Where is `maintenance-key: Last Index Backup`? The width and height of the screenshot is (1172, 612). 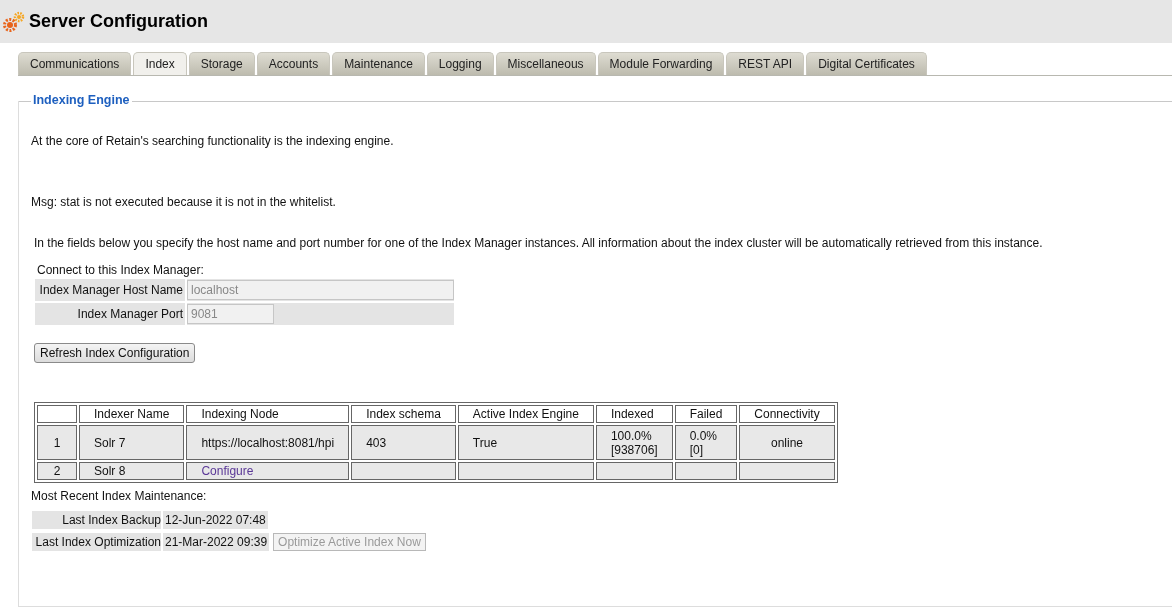 maintenance-key: Last Index Backup is located at coordinates (96, 520).